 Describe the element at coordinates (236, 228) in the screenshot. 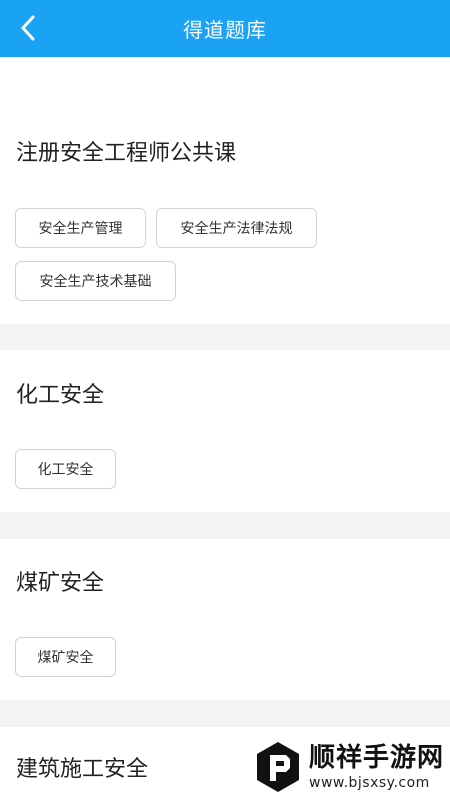

I see `course-tag: 安全生产法律法规` at that location.